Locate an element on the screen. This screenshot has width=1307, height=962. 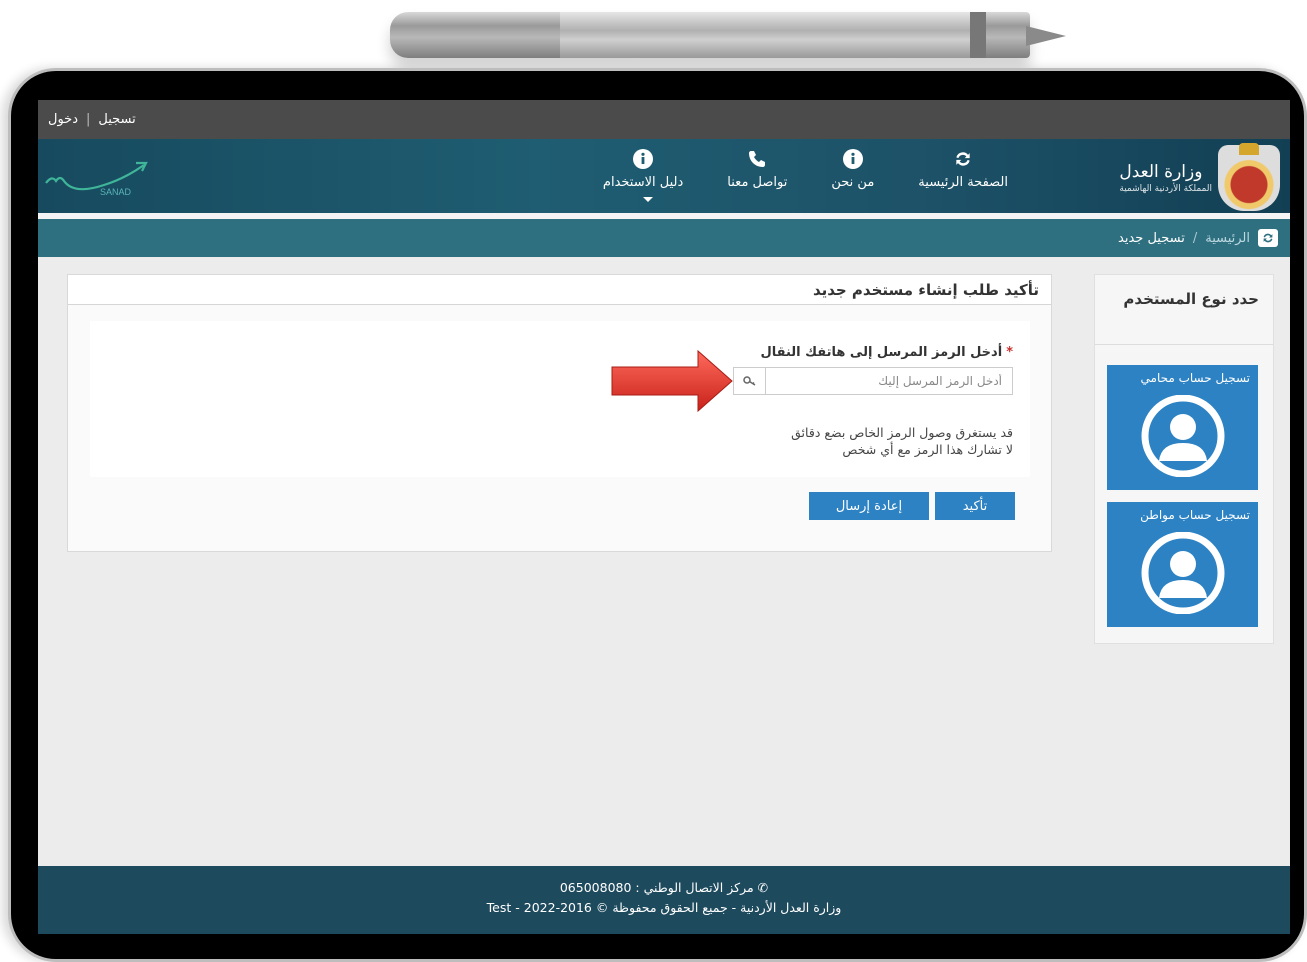
ministry-logo-subtitle: المملكة الأردنية الهاشمية is located at coordinates (1165, 189).